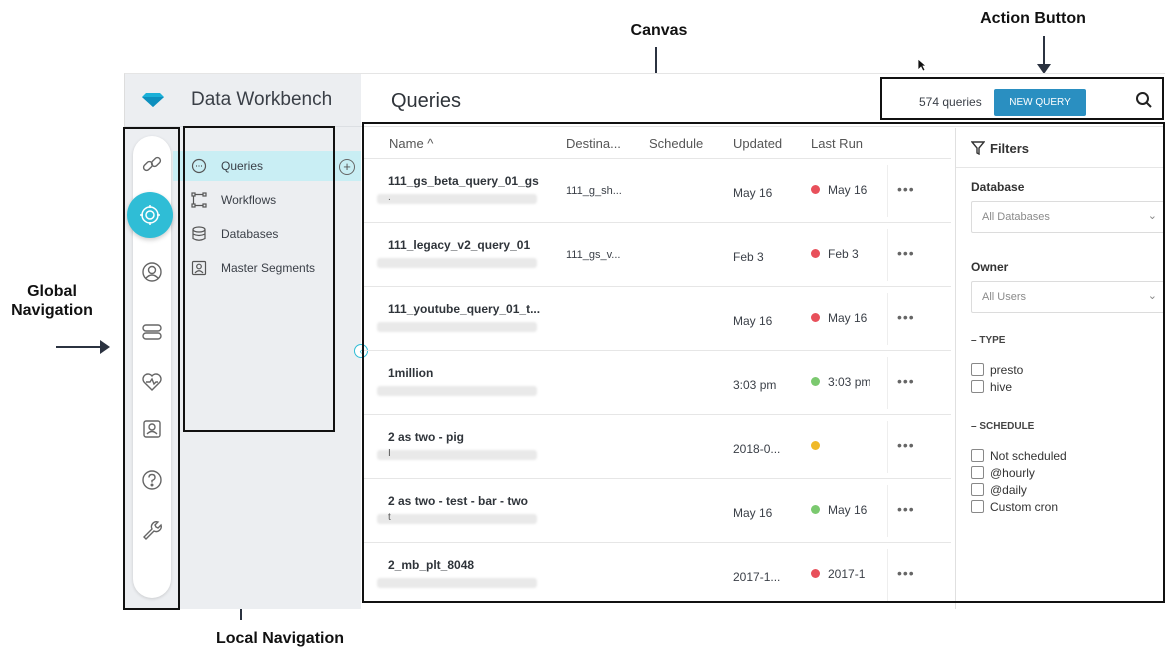  What do you see at coordinates (52, 291) in the screenshot?
I see `global-nav-annot-line1: Global` at bounding box center [52, 291].